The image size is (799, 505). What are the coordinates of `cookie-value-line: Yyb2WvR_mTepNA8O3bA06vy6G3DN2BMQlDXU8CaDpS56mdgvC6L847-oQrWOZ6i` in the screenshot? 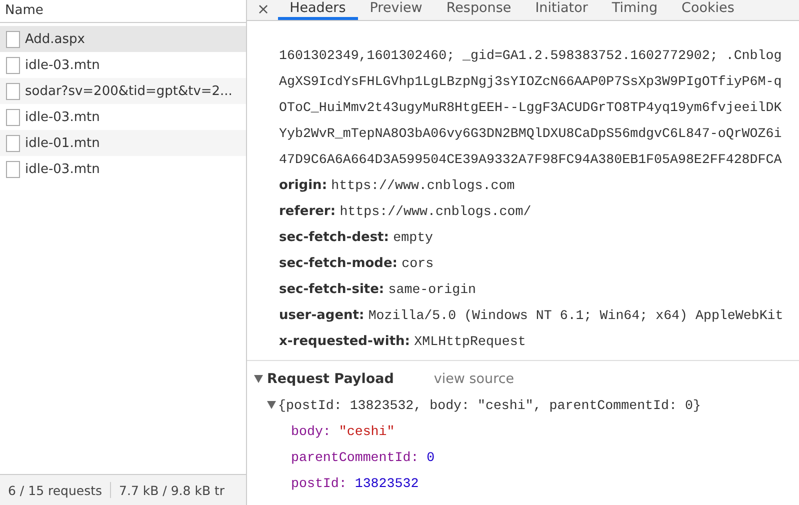 It's located at (531, 134).